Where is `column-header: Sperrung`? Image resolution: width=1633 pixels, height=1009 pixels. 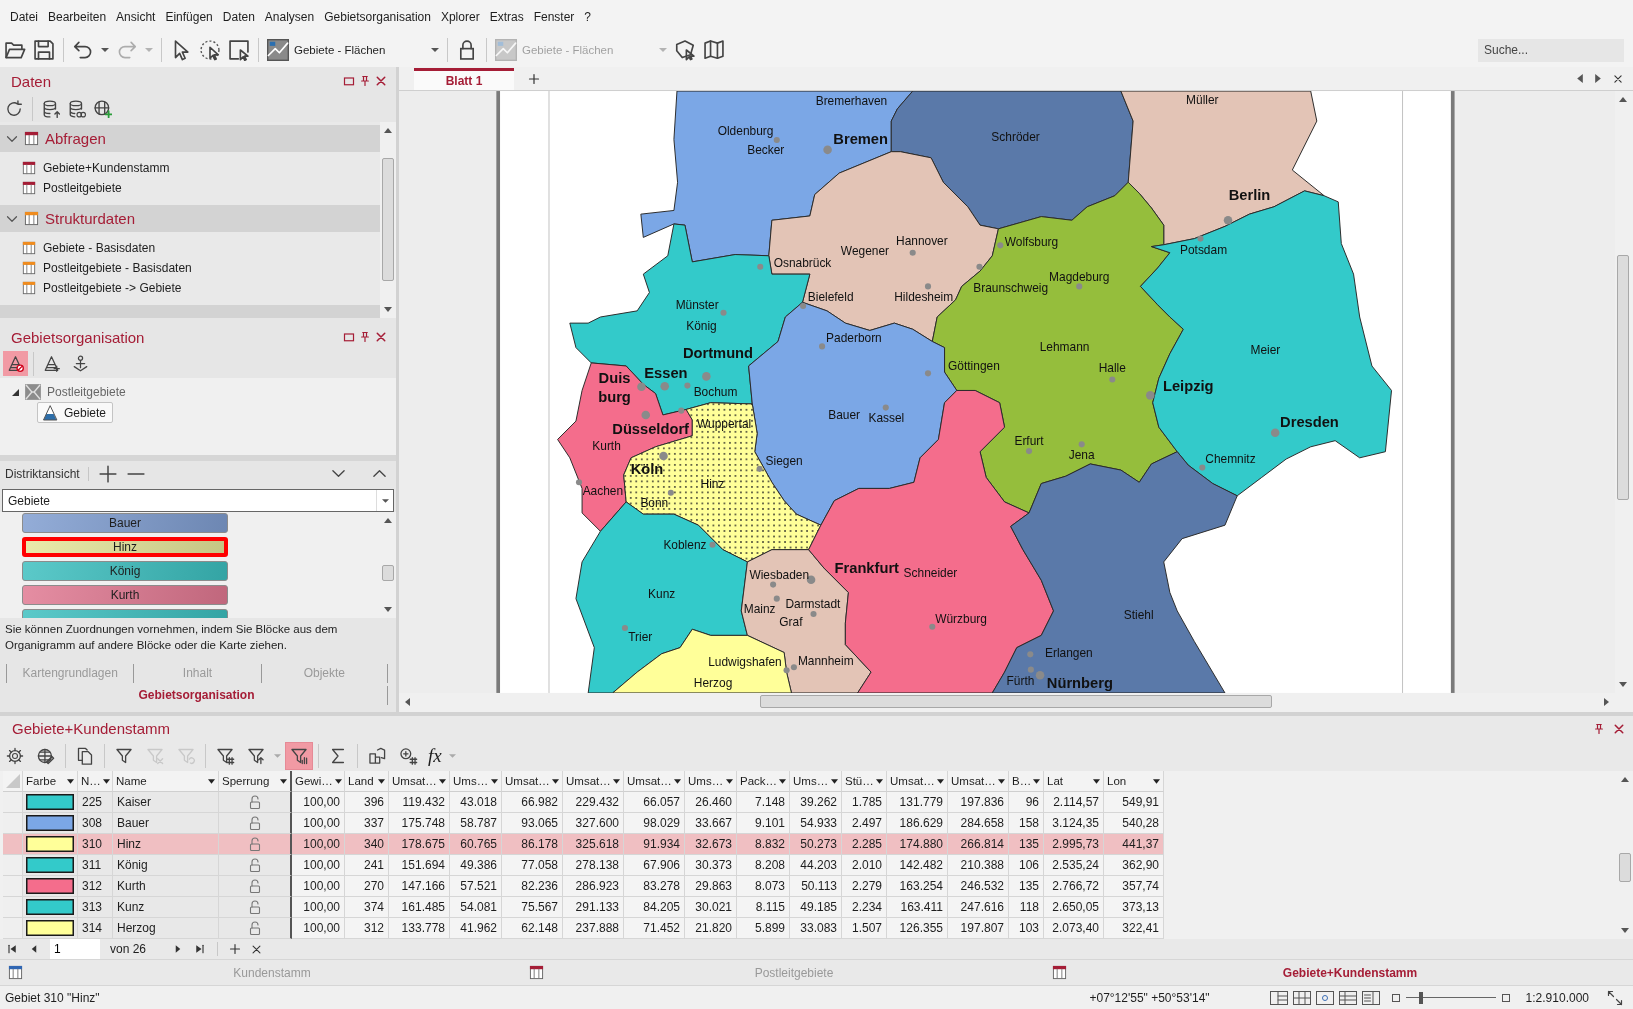
column-header: Sperrung is located at coordinates (255, 781).